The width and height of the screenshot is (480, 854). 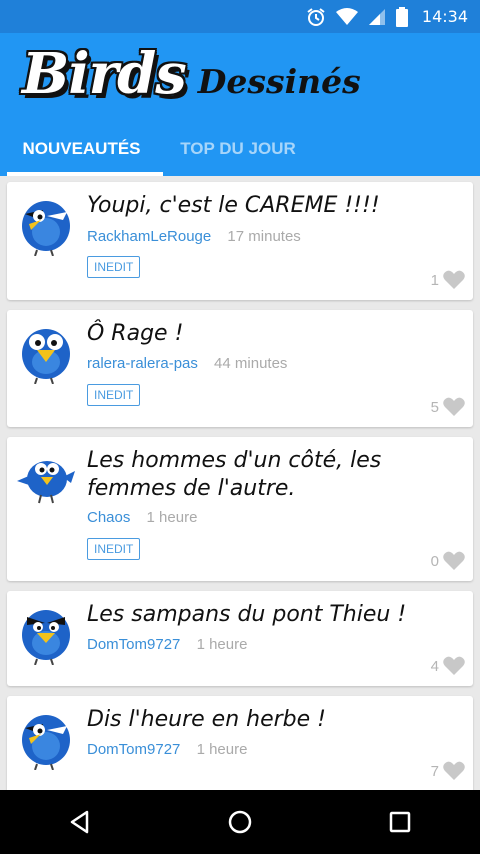 I want to click on post-meta: ralera-ralera-pas 44 minutes, so click(x=187, y=363).